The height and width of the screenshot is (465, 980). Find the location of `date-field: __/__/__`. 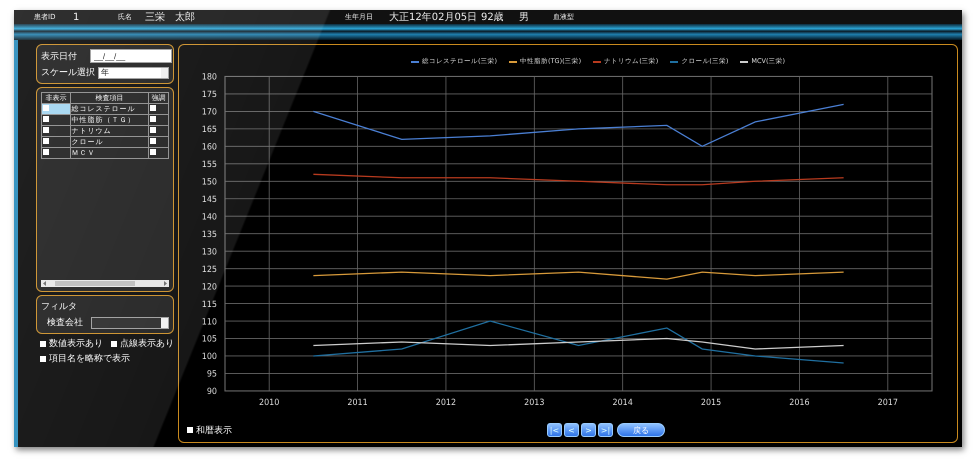

date-field: __/__/__ is located at coordinates (131, 56).